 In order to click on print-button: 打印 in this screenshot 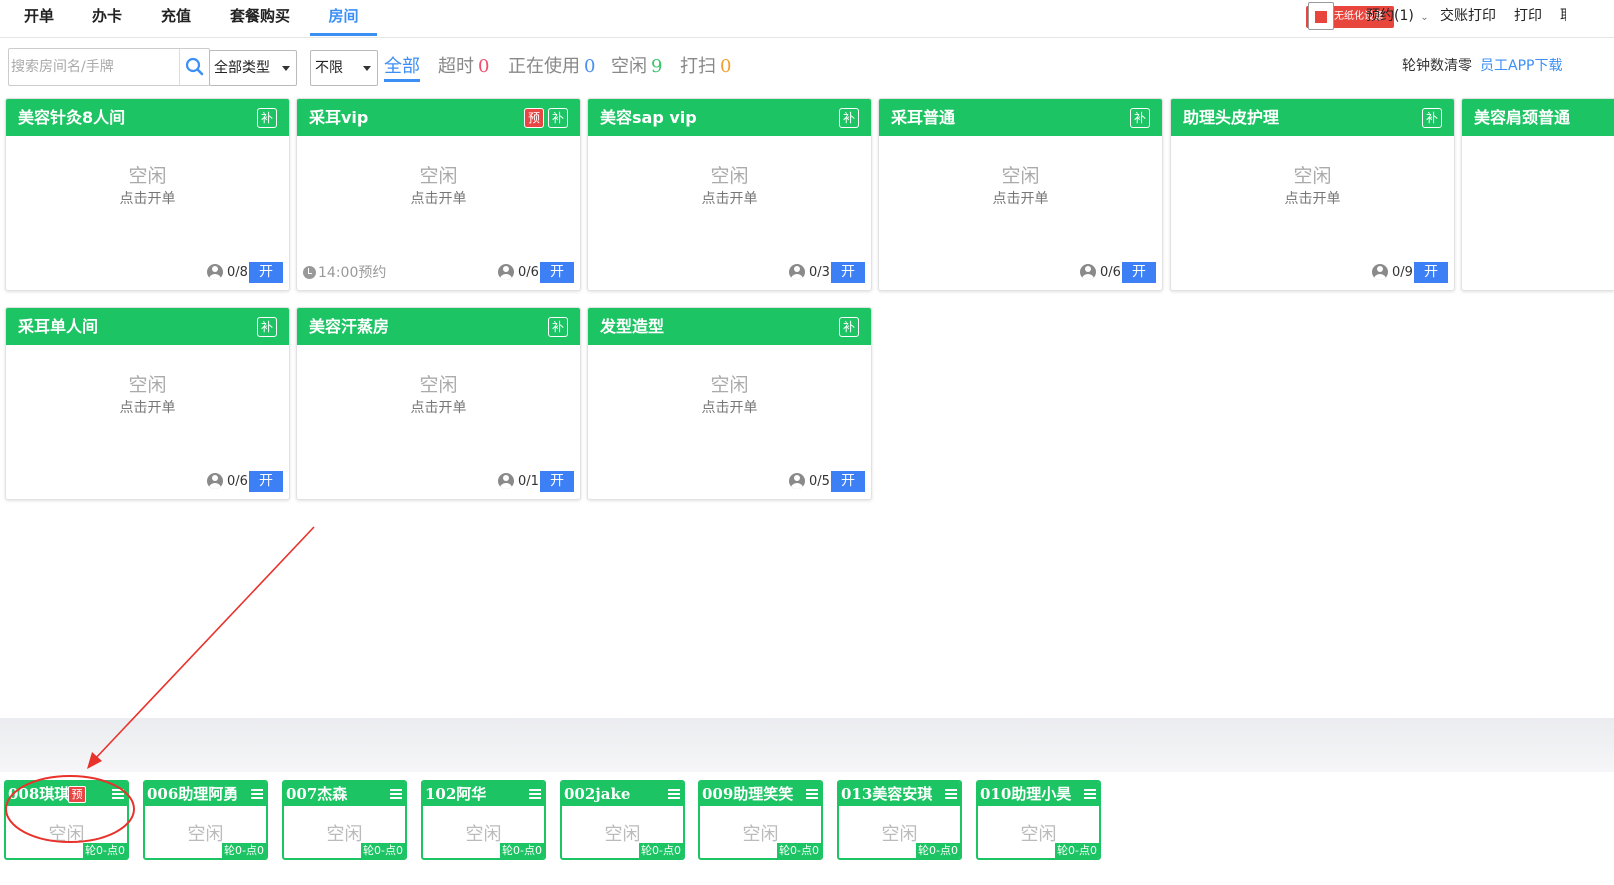, I will do `click(1528, 18)`.